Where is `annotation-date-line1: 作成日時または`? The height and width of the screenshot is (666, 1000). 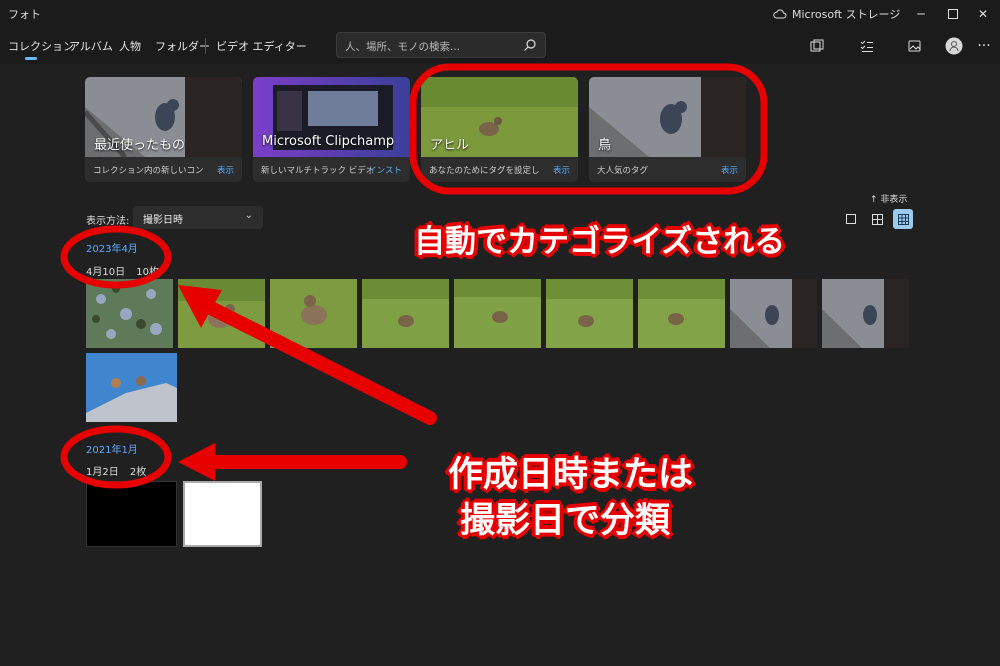
annotation-date-line1: 作成日時または is located at coordinates (571, 475).